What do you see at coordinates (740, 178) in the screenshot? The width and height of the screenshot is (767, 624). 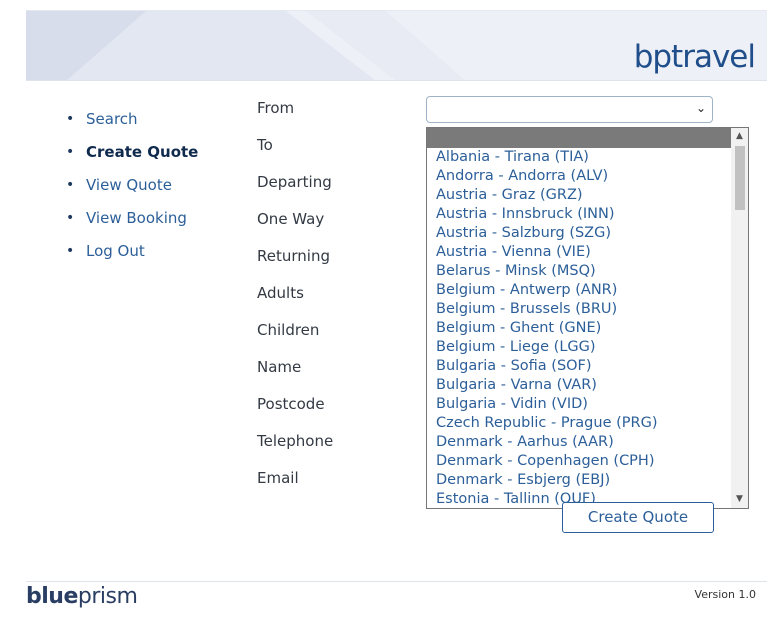 I see `scrollbar-thumb` at bounding box center [740, 178].